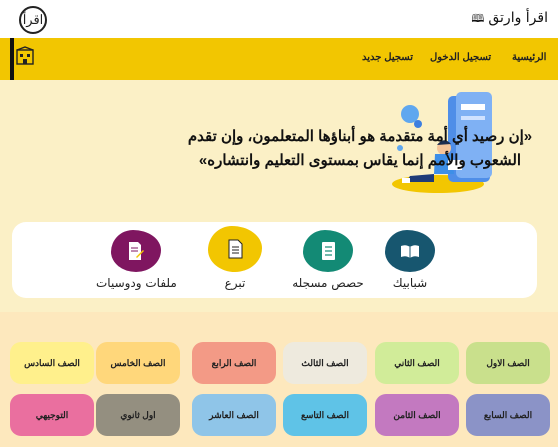 Image resolution: width=558 pixels, height=447 pixels. I want to click on feature-label: تبرع, so click(235, 283).